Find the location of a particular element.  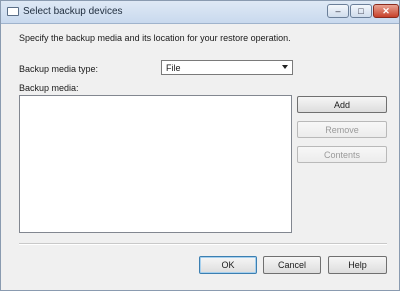

minimize-button: – is located at coordinates (338, 11).